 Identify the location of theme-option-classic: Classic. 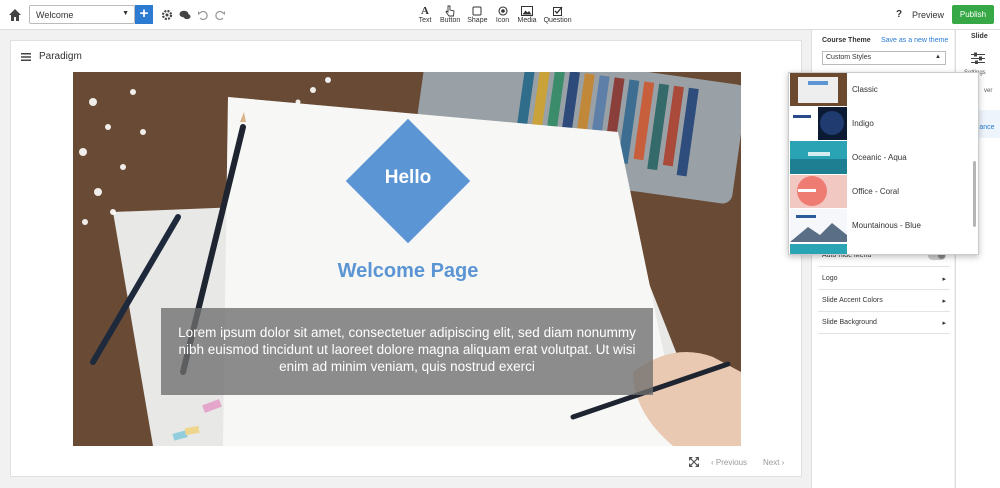
(881, 90).